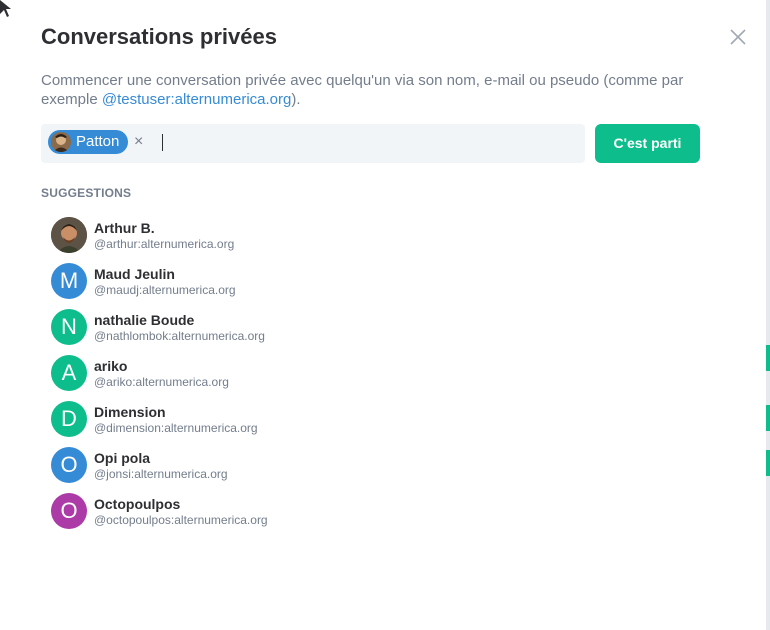 The width and height of the screenshot is (770, 630). What do you see at coordinates (130, 412) in the screenshot?
I see `suggestion-name: Dimension` at bounding box center [130, 412].